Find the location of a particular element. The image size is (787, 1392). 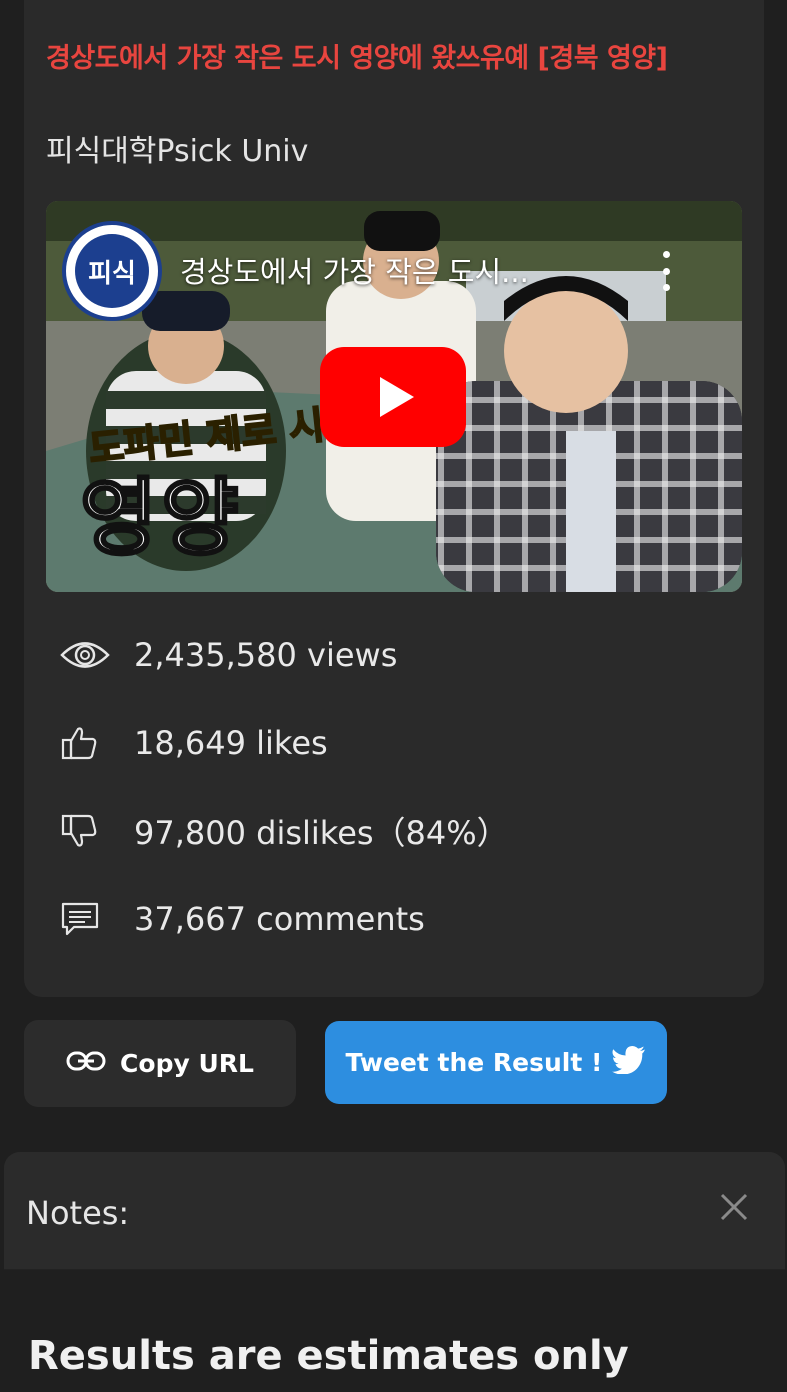

thumbnail-caption-big: 영양 is located at coordinates (161, 518).